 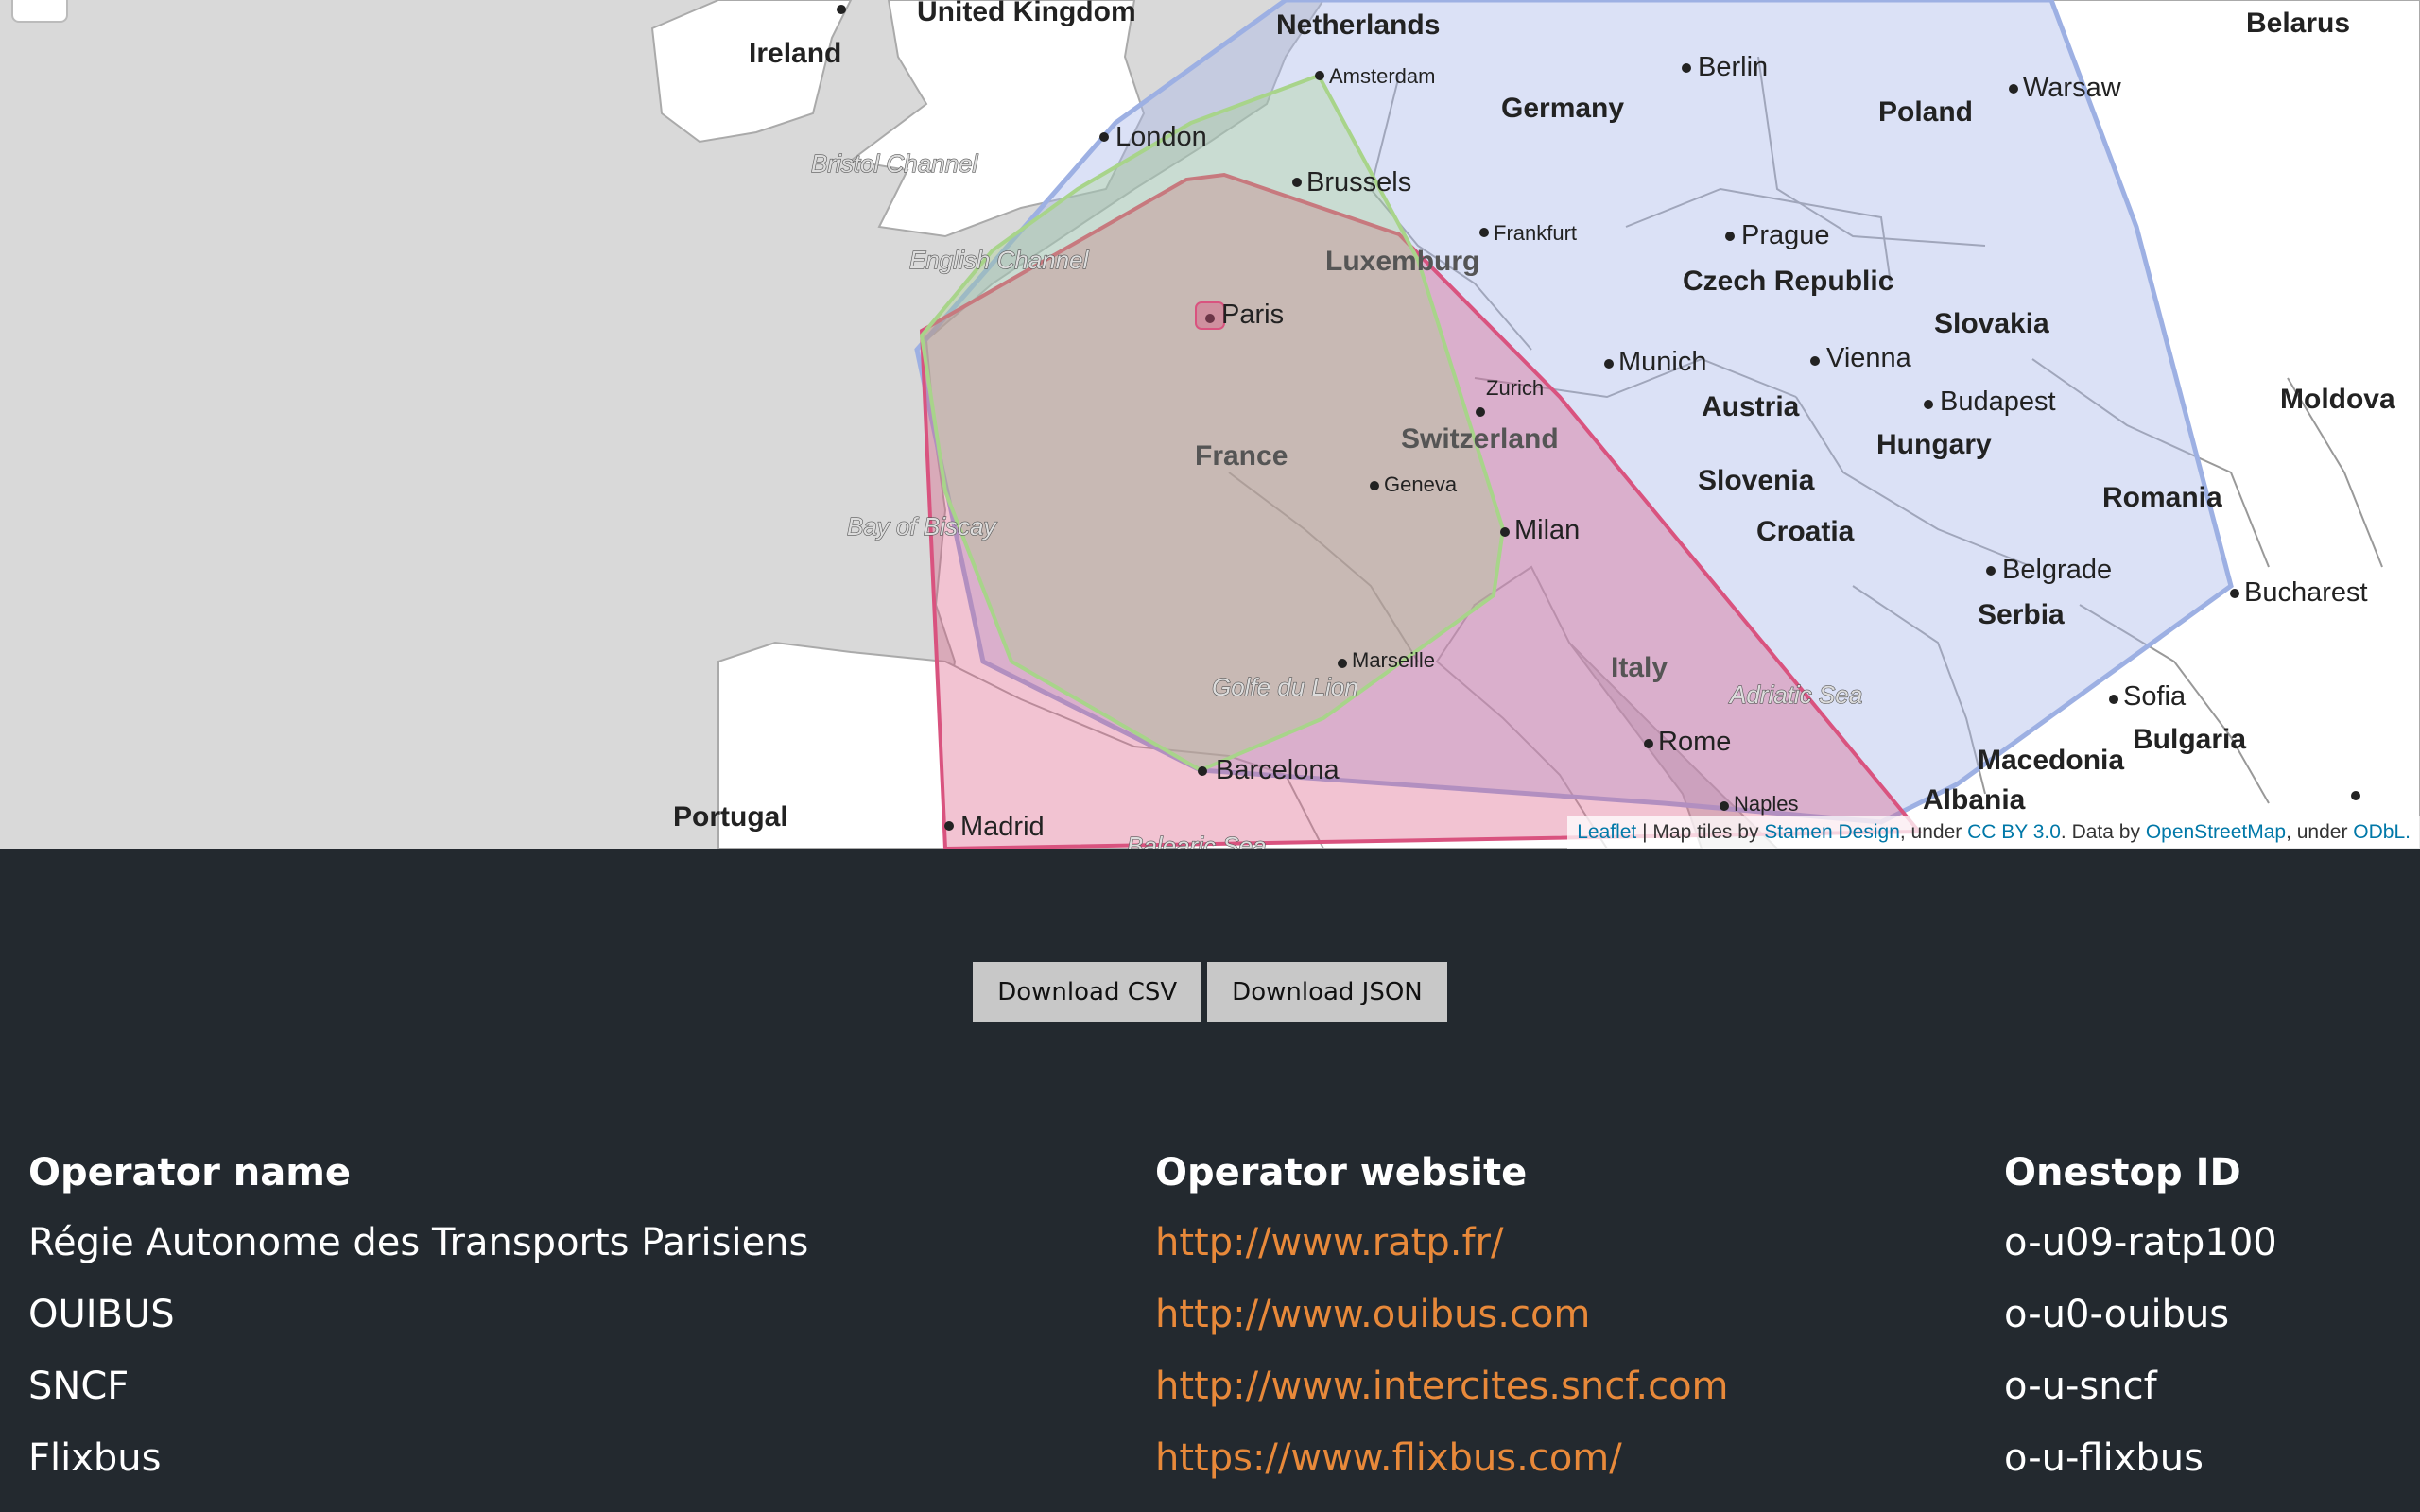 I want to click on map-label-madrid: Madrid, so click(x=1002, y=827).